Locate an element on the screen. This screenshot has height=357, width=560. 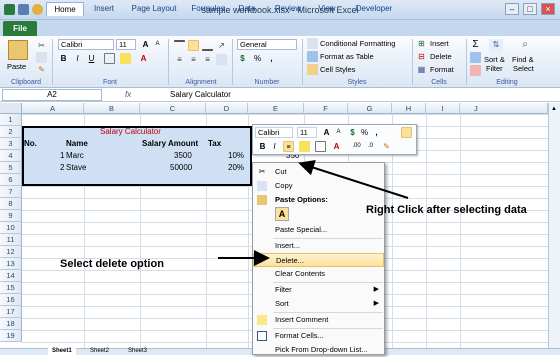
arrow-to-selection is located at coordinates (353, 179).